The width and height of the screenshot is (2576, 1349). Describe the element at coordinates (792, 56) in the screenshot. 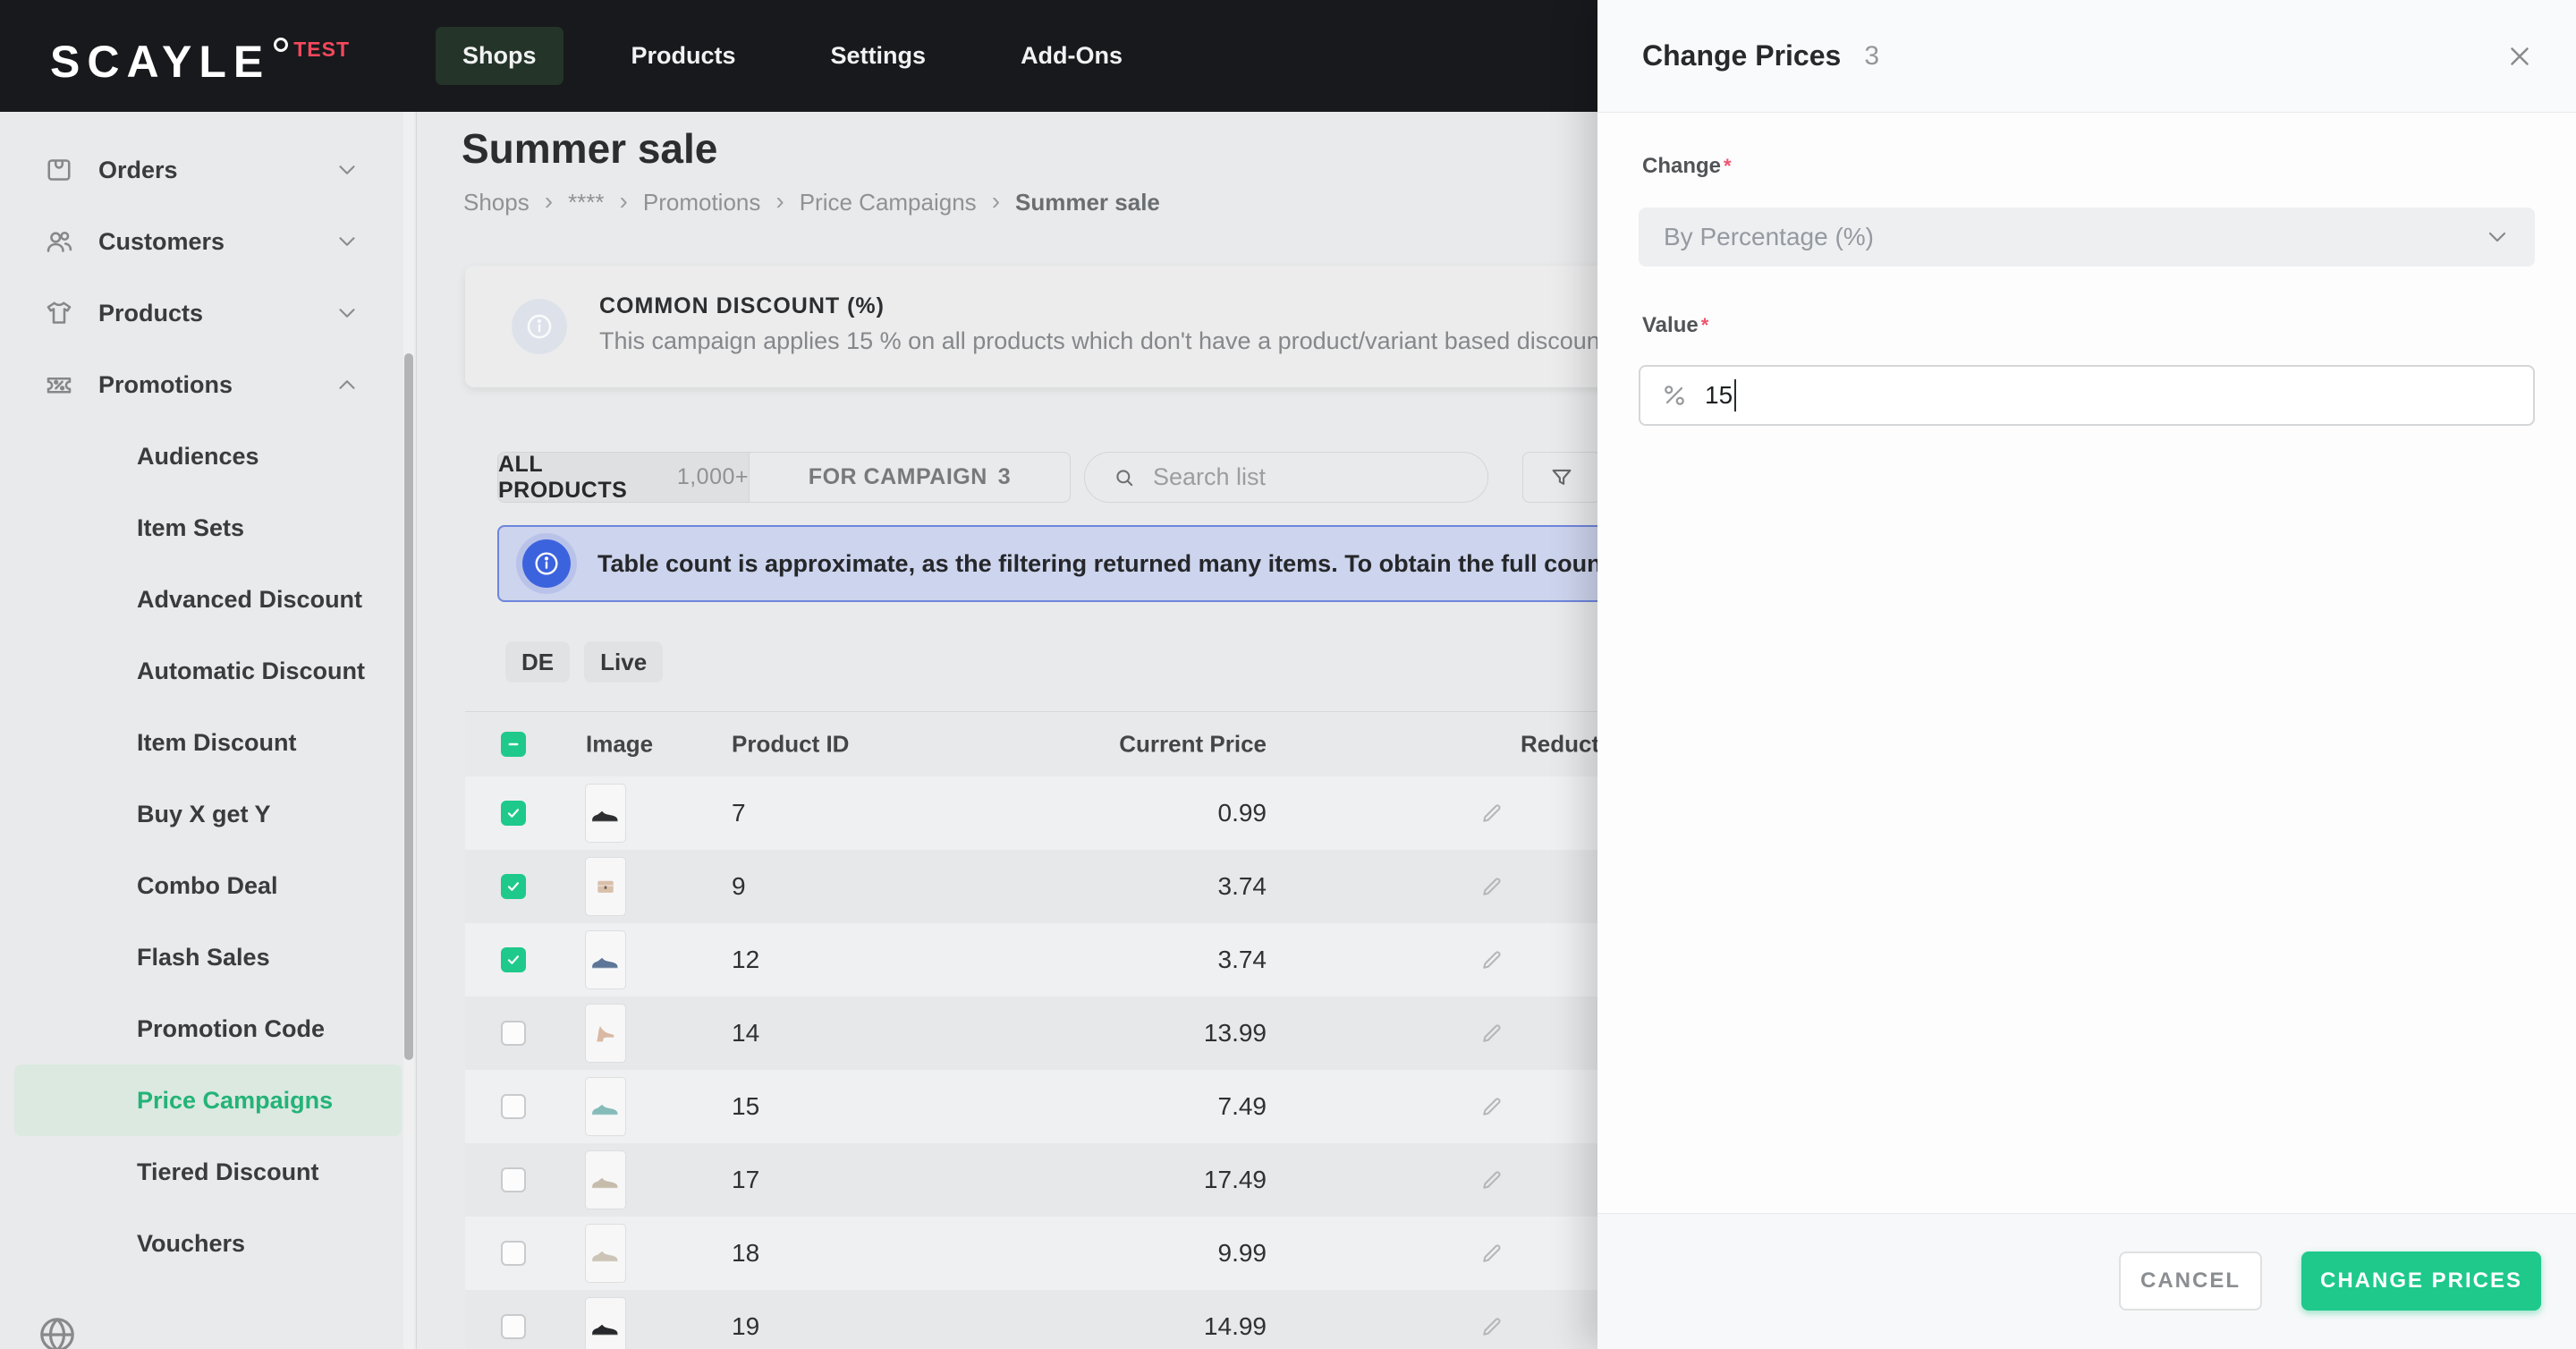

I see `top-nav: Shops Products Settings Add-Ons` at that location.